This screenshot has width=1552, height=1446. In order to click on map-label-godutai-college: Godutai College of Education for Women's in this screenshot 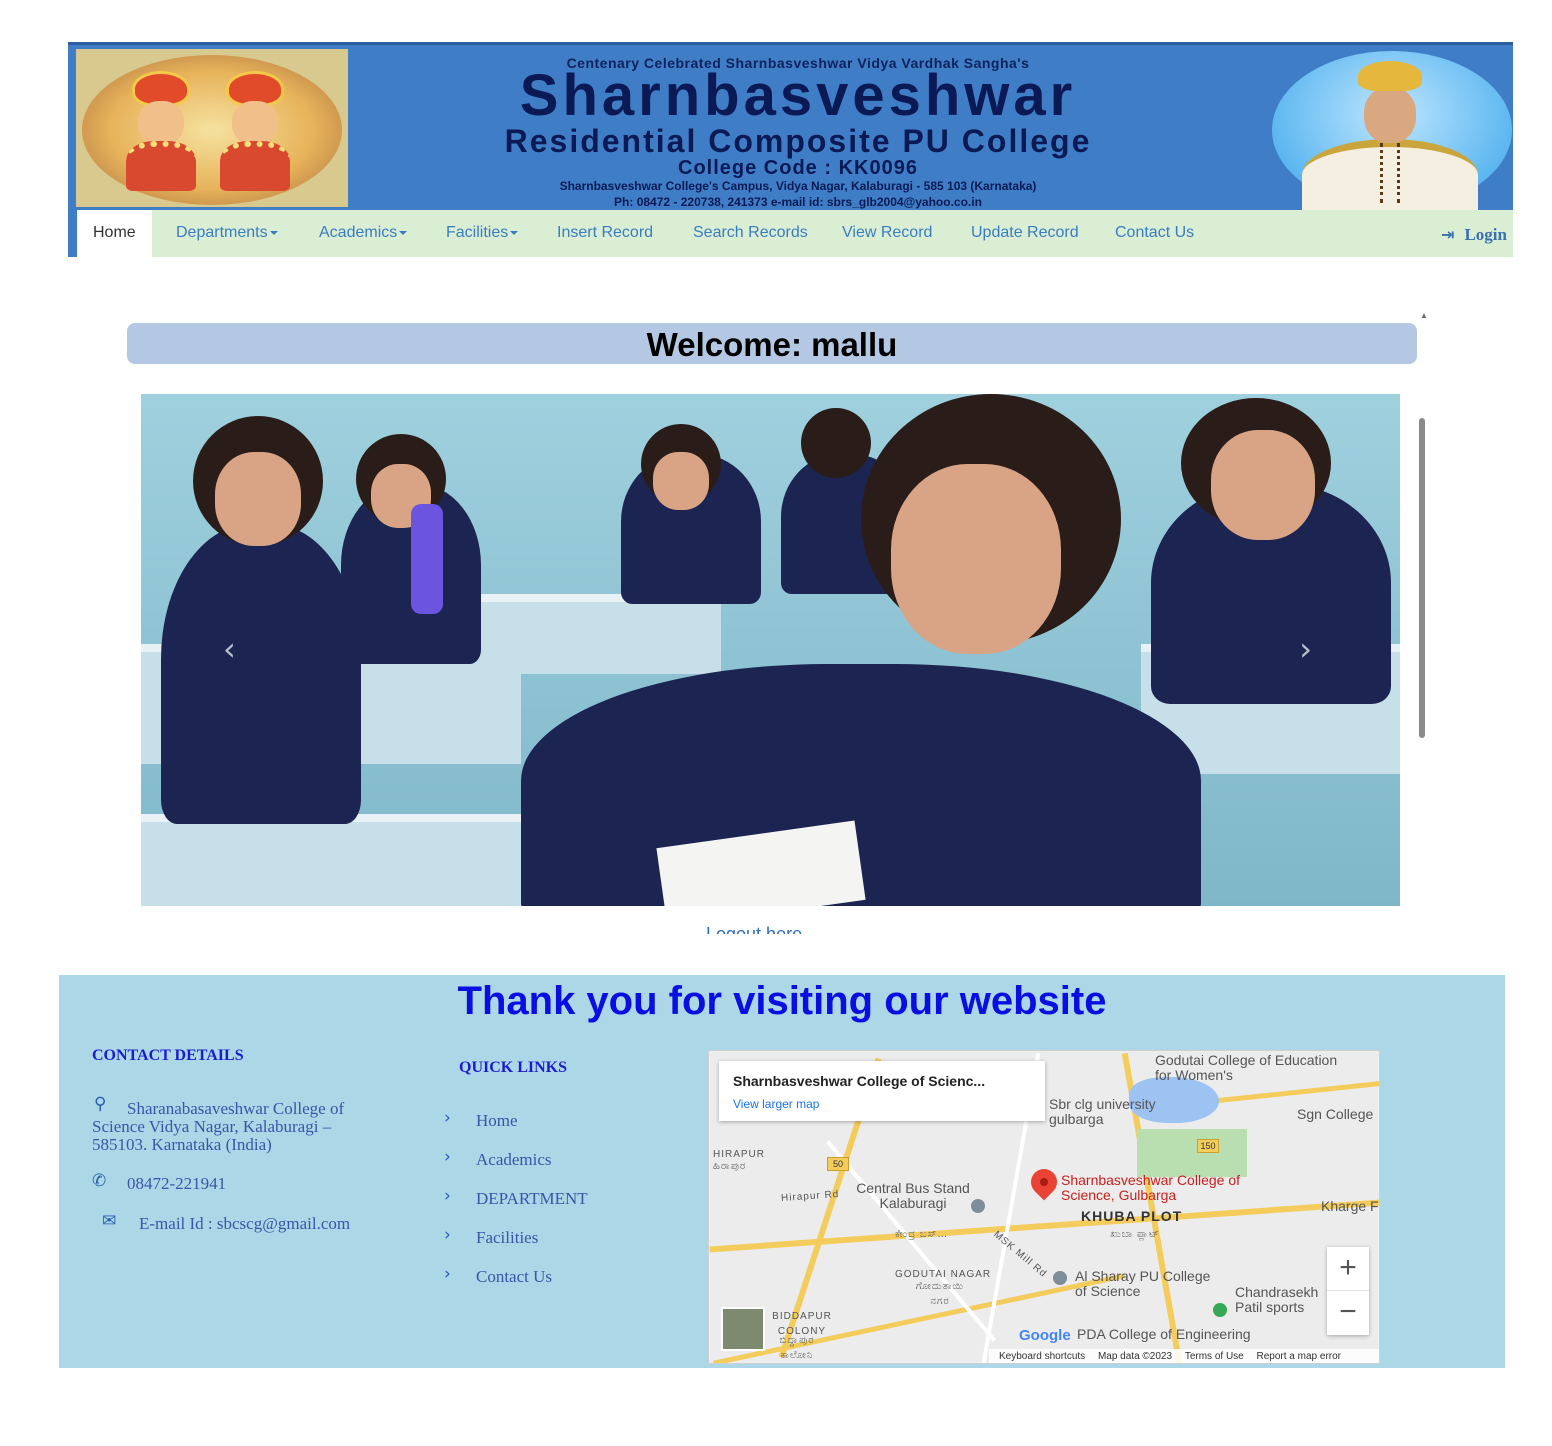, I will do `click(1246, 1067)`.